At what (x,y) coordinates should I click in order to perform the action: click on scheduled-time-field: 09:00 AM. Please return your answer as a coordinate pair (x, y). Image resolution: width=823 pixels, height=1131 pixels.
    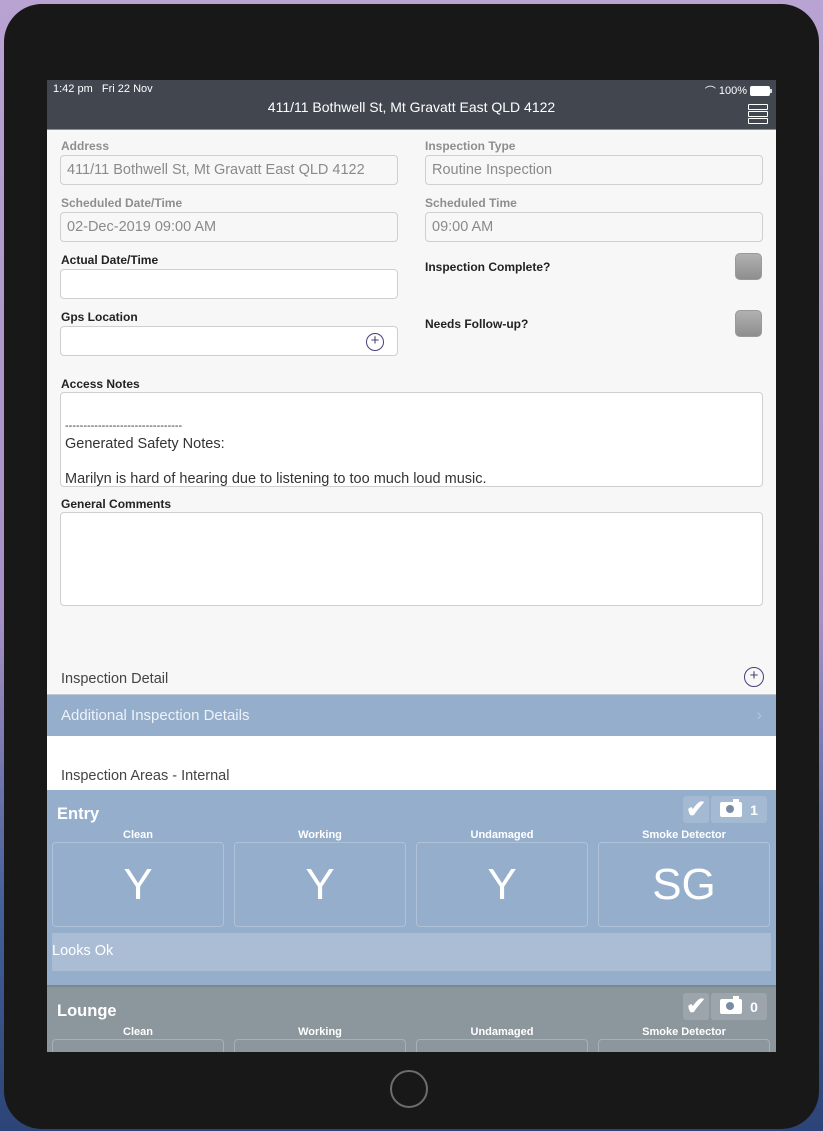
    Looking at the image, I should click on (594, 227).